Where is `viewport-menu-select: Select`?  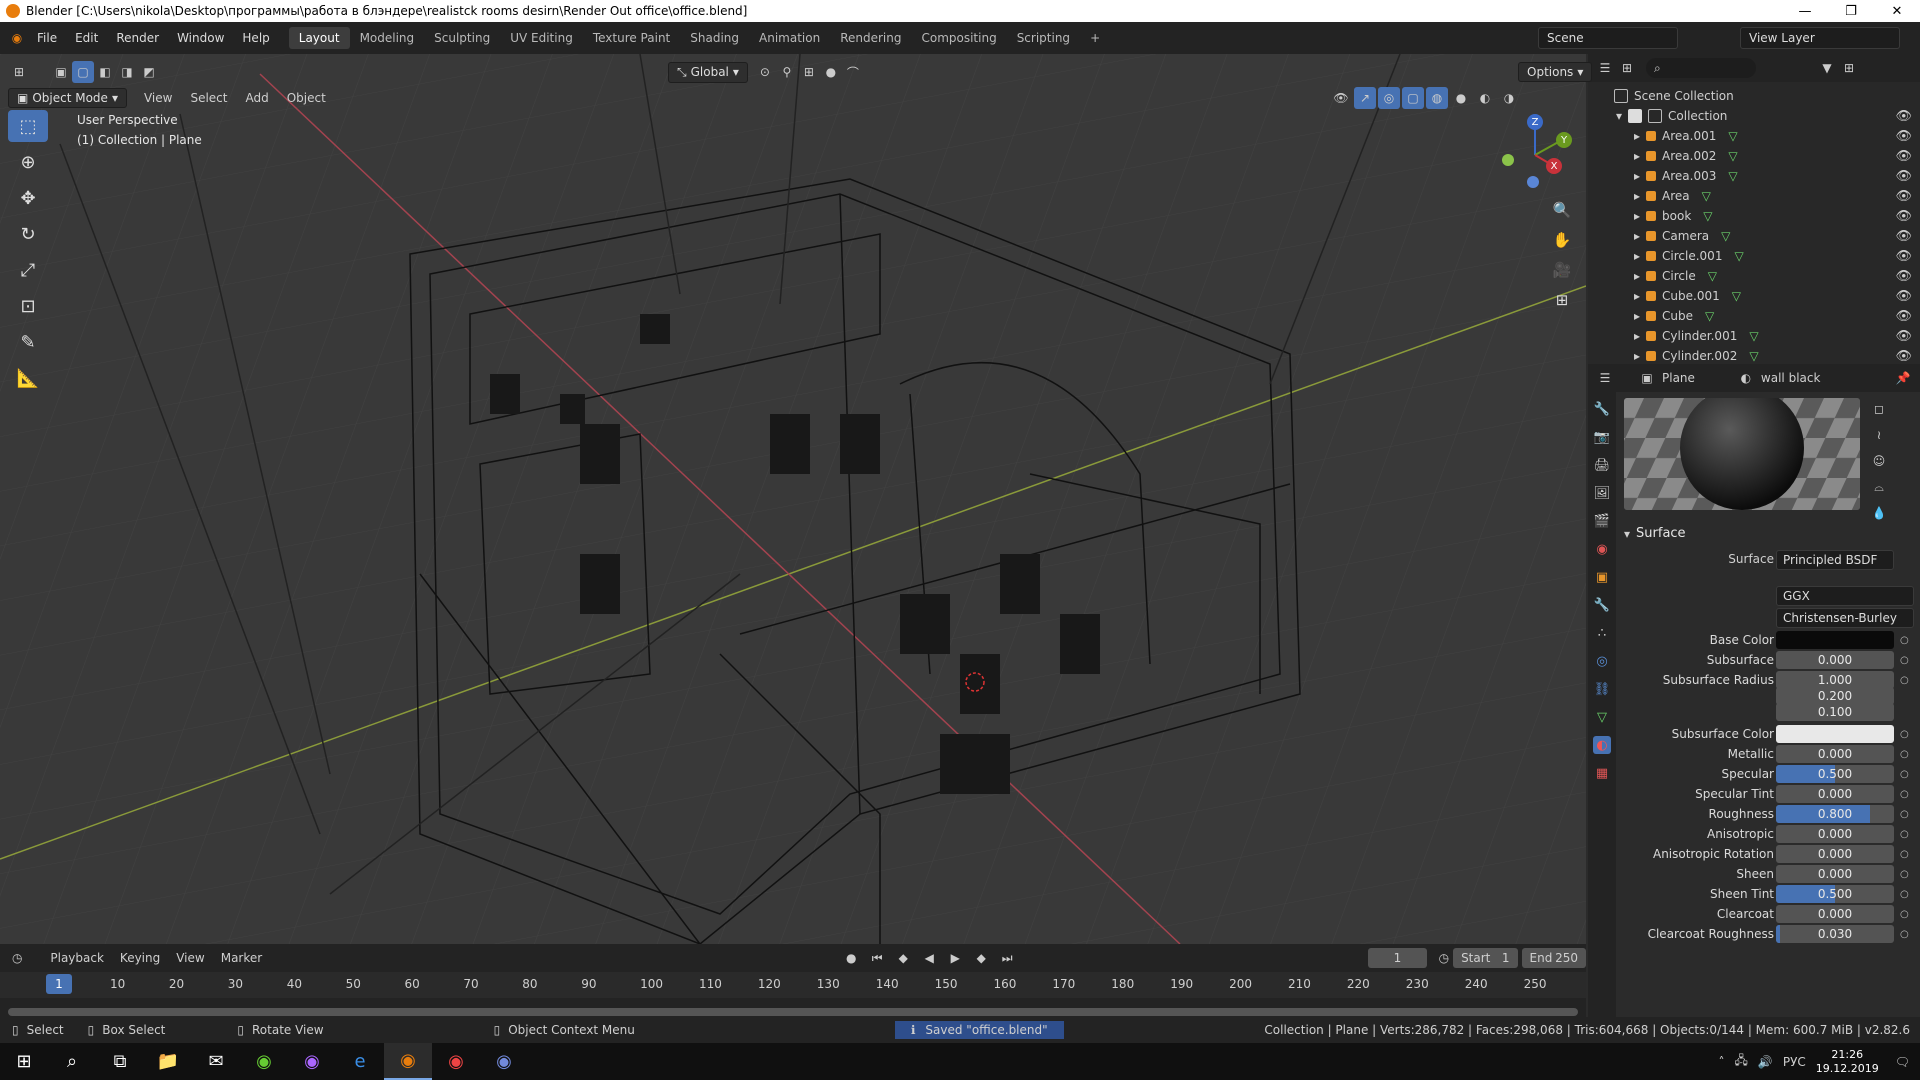 viewport-menu-select: Select is located at coordinates (208, 98).